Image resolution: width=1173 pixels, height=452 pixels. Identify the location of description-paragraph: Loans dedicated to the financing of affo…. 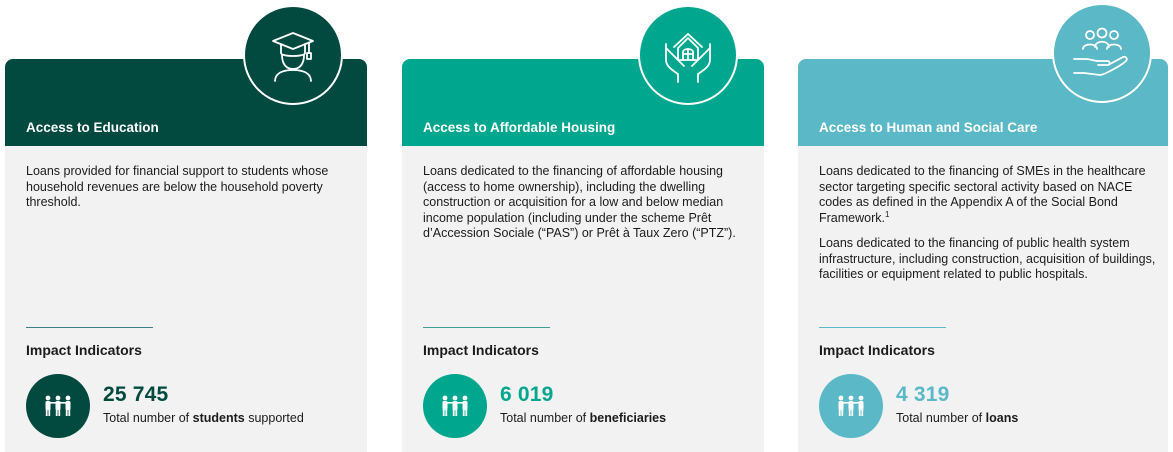
(579, 202).